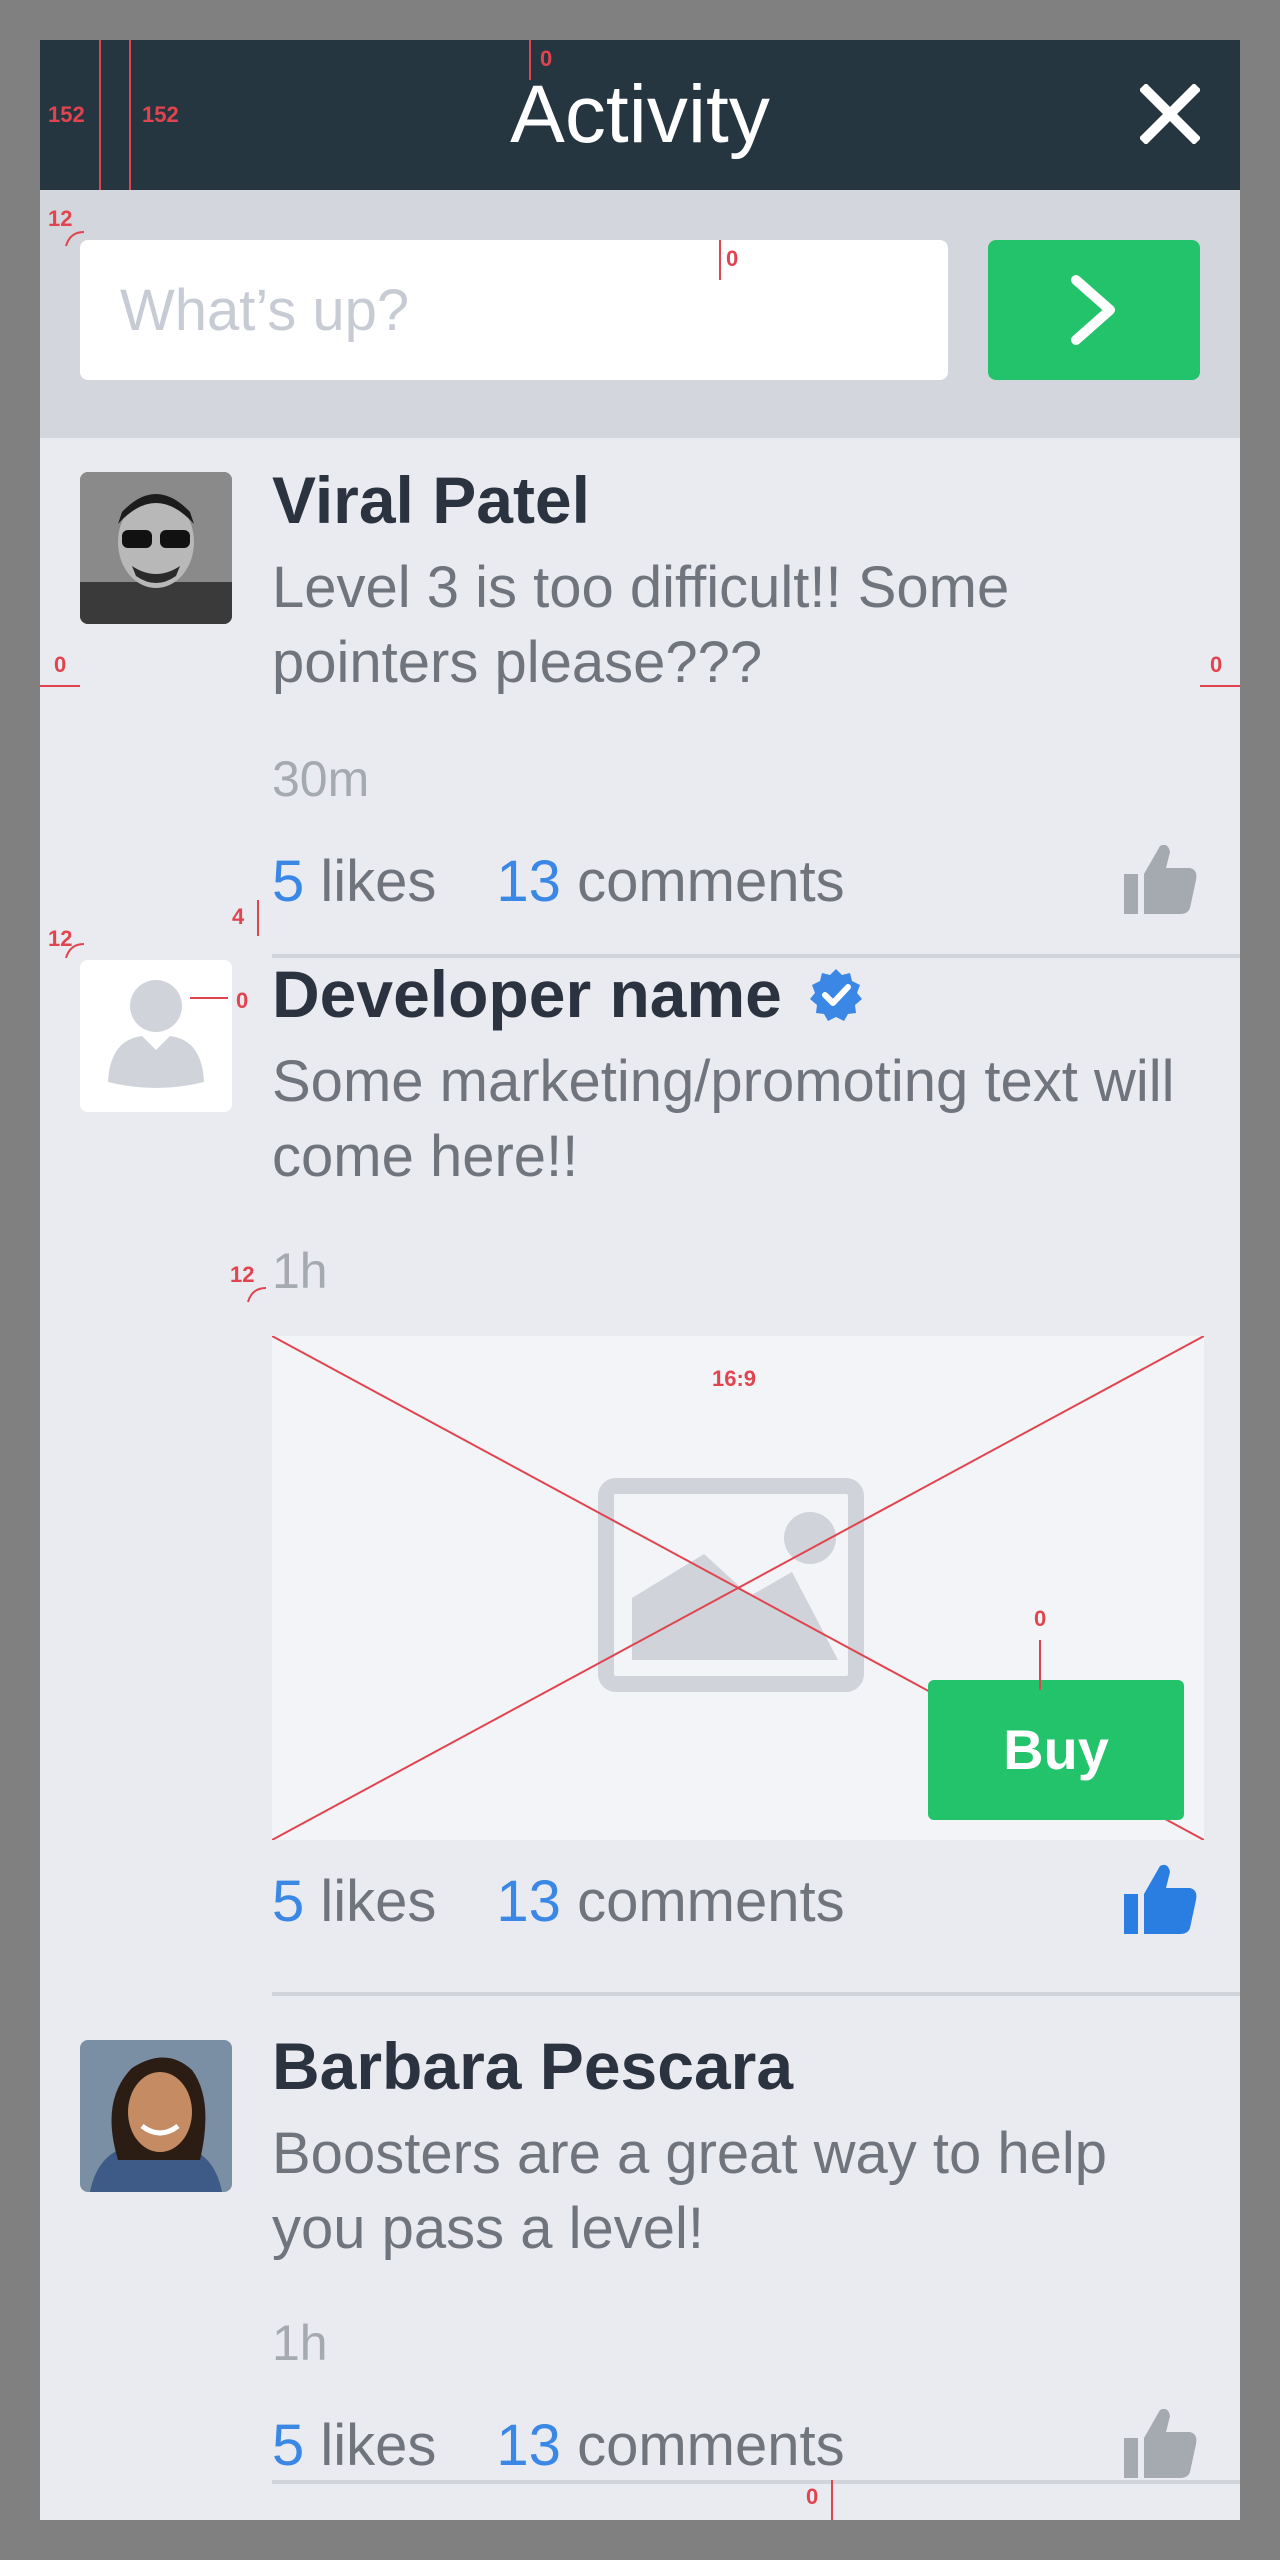  I want to click on avatar-placeholder-icon, so click(156, 1036).